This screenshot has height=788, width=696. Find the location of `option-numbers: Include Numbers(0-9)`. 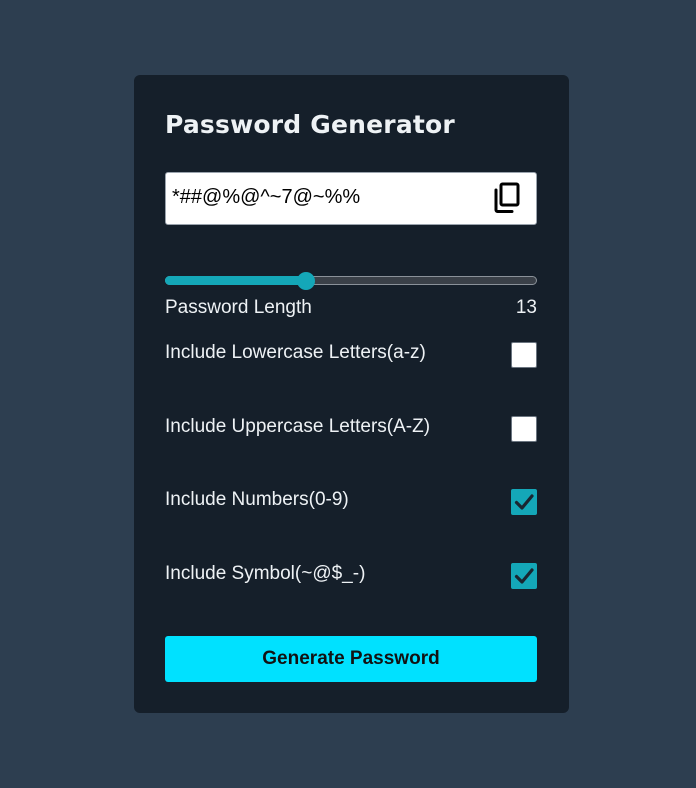

option-numbers: Include Numbers(0-9) is located at coordinates (351, 503).